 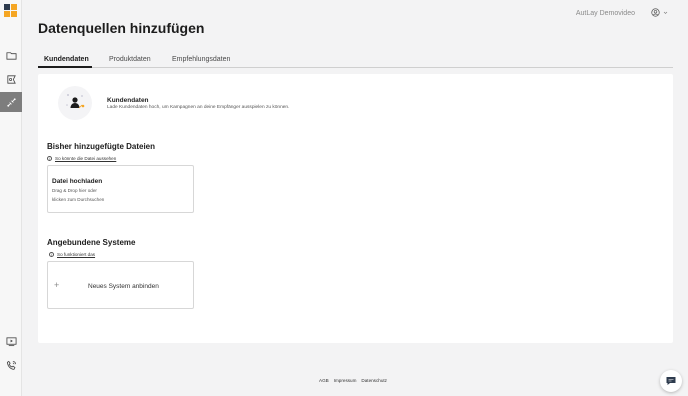 I want to click on customer-illustration, so click(x=75, y=103).